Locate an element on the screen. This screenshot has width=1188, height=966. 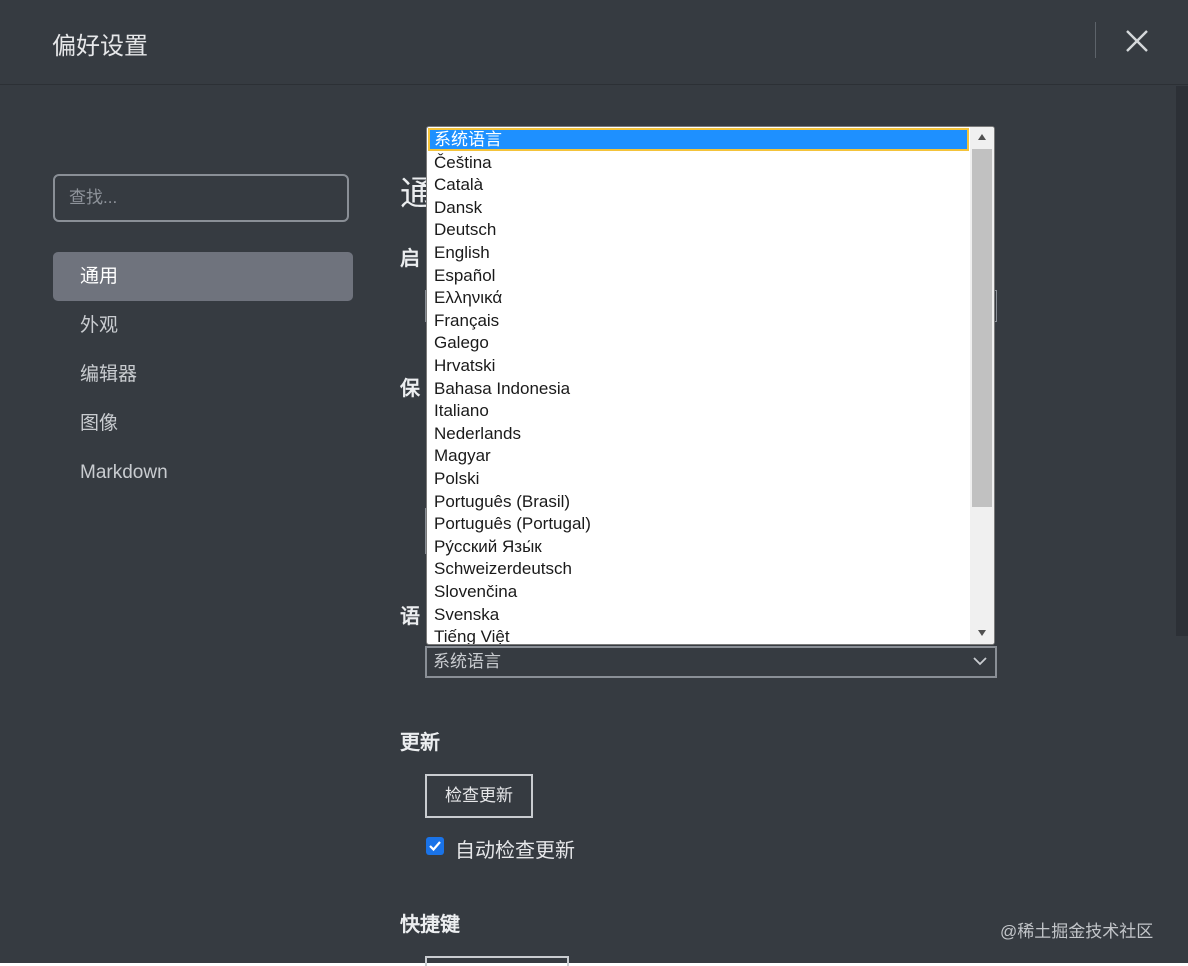
search-input is located at coordinates (201, 198).